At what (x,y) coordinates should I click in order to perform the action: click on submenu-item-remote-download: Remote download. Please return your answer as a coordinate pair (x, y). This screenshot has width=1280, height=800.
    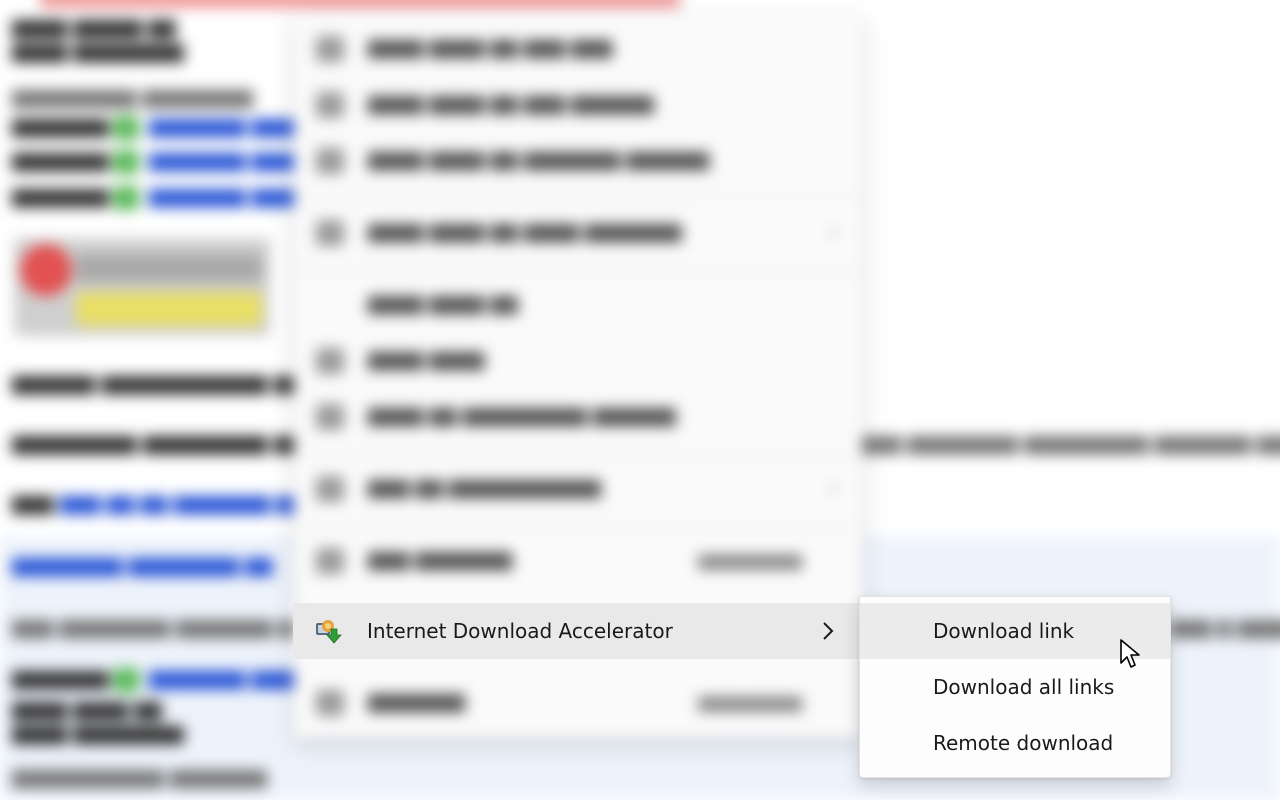
    Looking at the image, I should click on (1015, 743).